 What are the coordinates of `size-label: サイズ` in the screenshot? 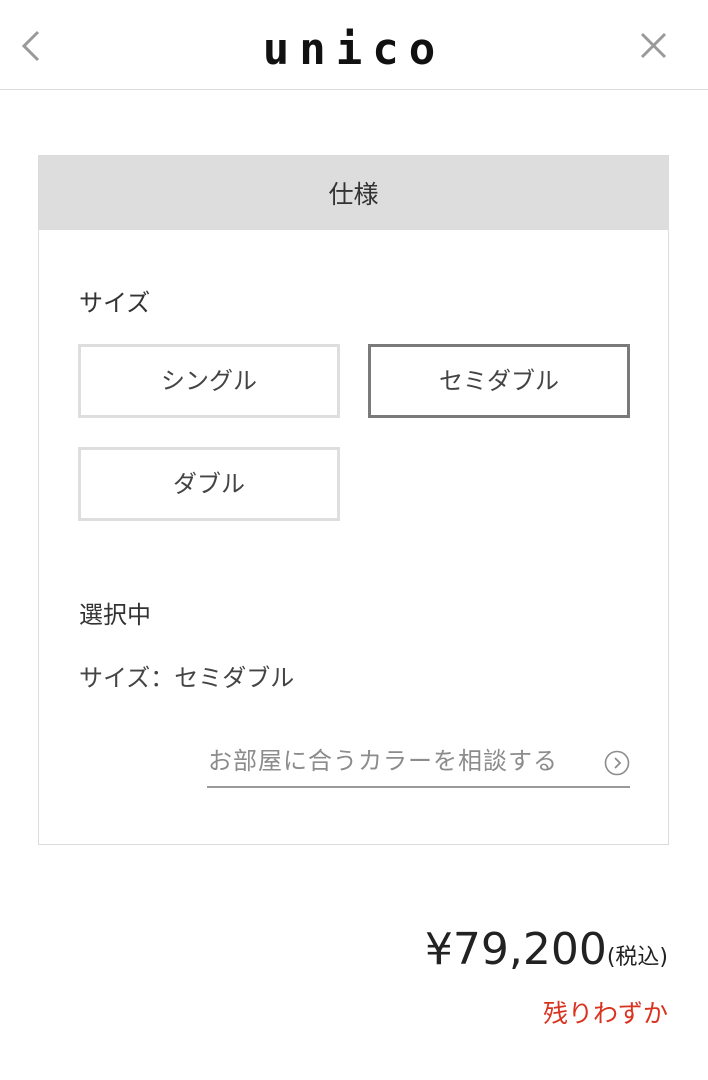 It's located at (115, 303).